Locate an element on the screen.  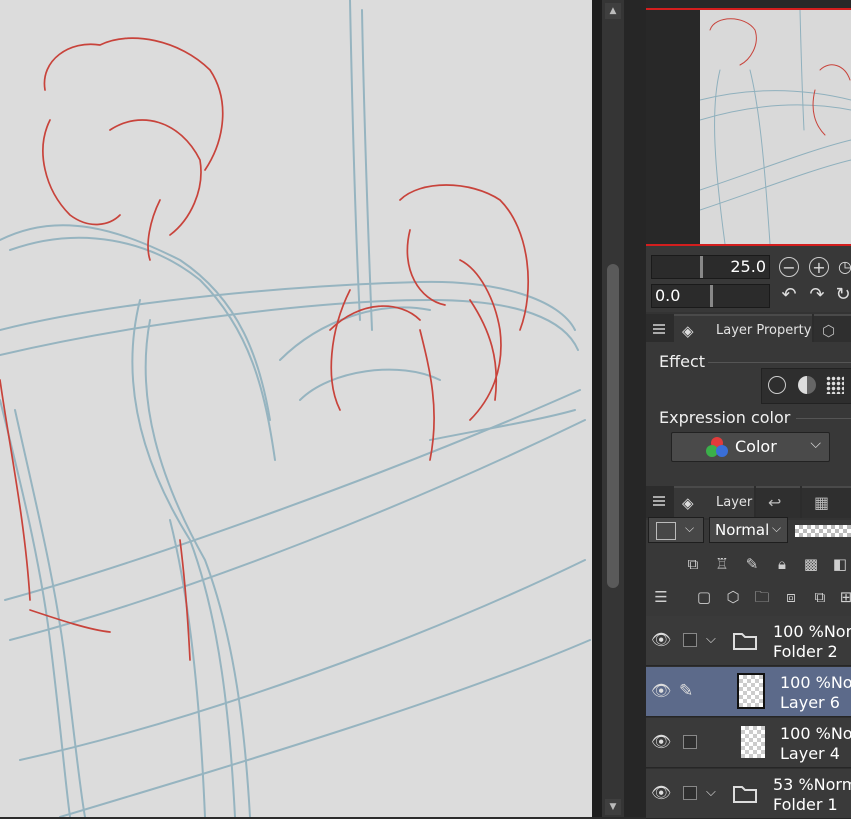
watercolor-edge-icon is located at coordinates (807, 385).